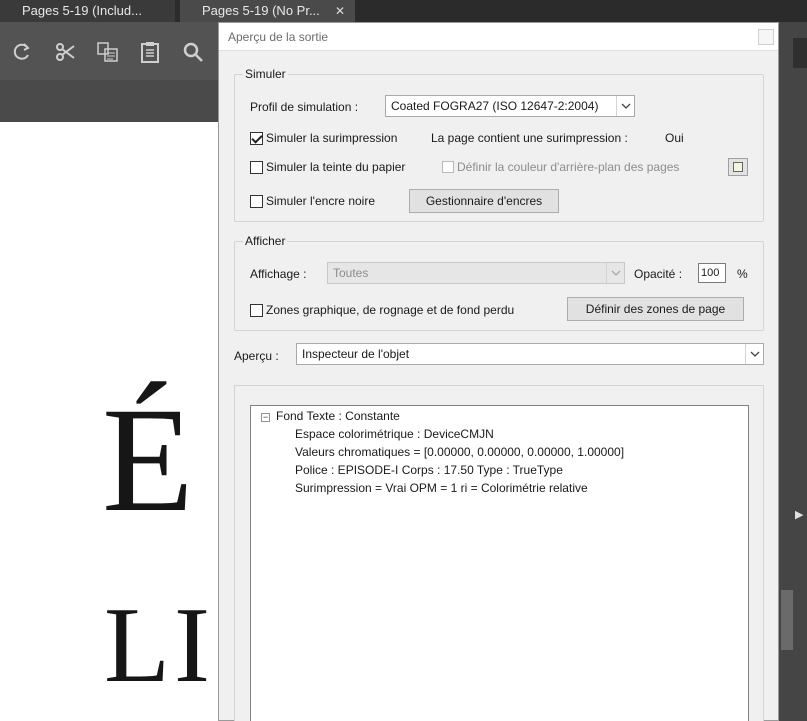  I want to click on simulate-overprint-label: Simuler la surimpression, so click(332, 138).